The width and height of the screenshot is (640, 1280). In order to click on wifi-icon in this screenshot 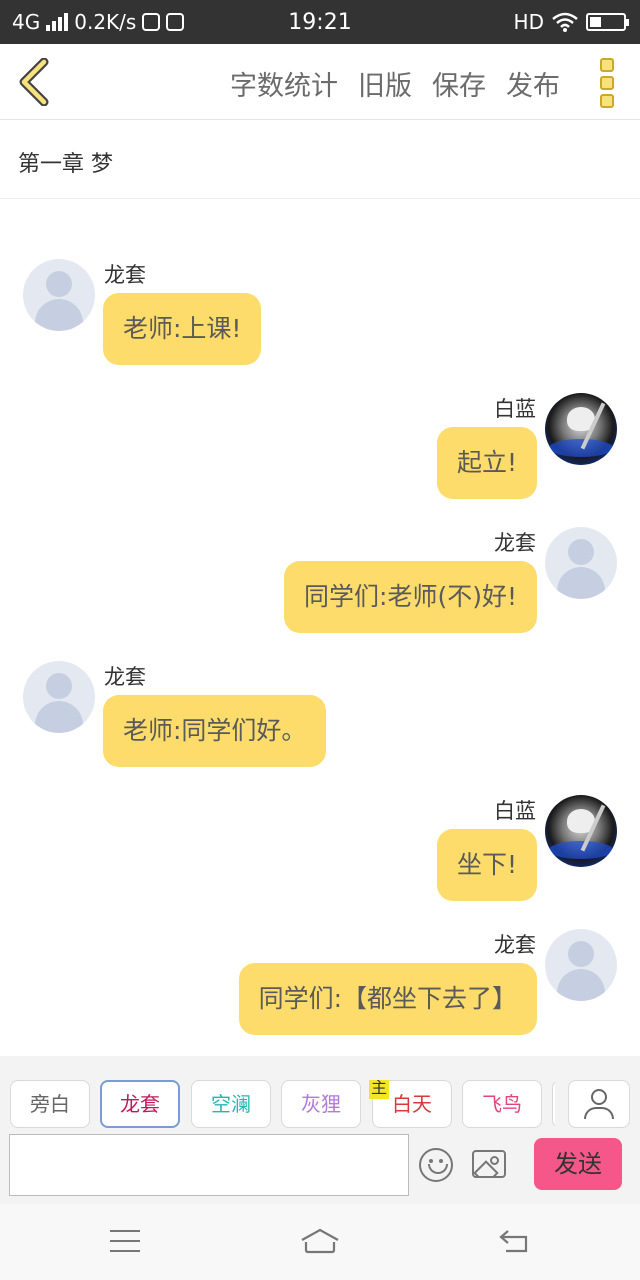, I will do `click(565, 22)`.